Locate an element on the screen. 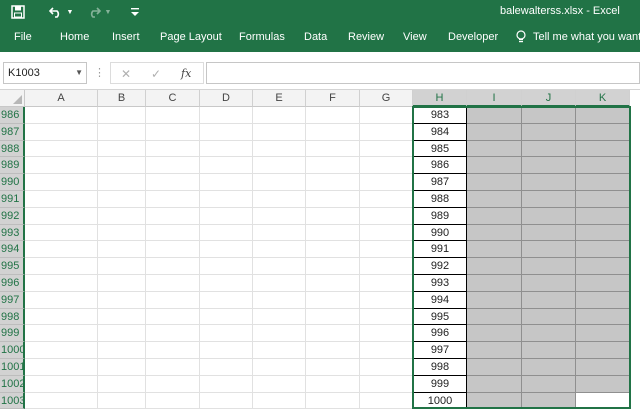 The height and width of the screenshot is (416, 640). row-header: 992 is located at coordinates (12, 216).